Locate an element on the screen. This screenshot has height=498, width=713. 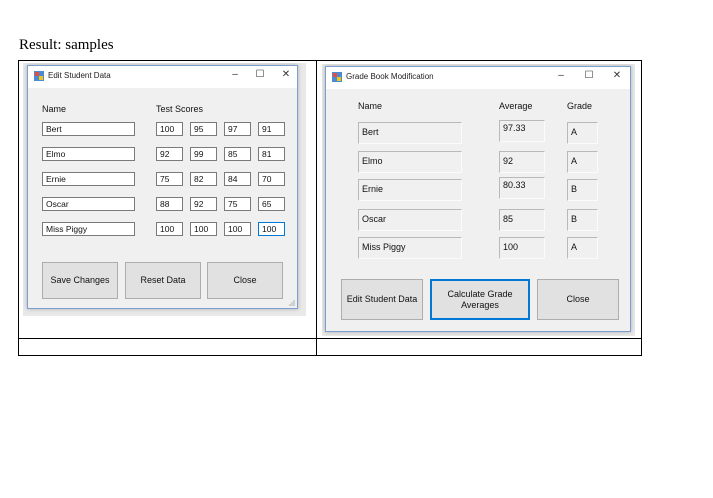
score-field: 88 is located at coordinates (169, 204).